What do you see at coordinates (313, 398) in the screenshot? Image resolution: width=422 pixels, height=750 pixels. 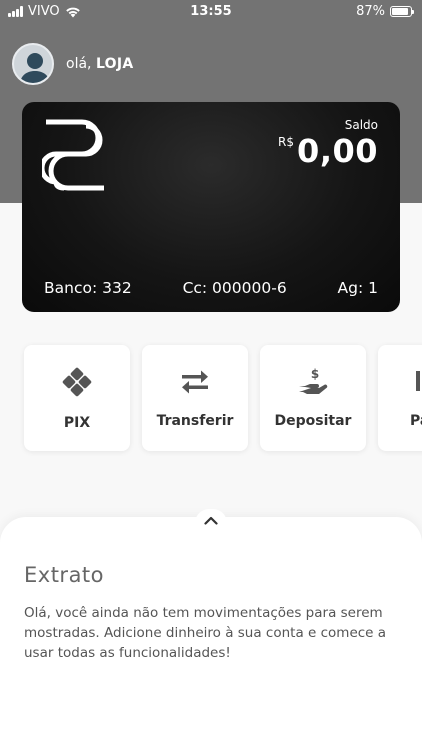 I see `deposit-button: $ Depositar` at bounding box center [313, 398].